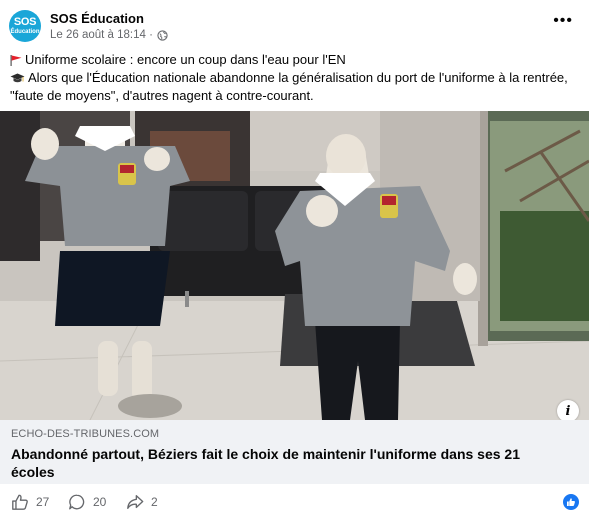 Image resolution: width=589 pixels, height=524 pixels. I want to click on post-timestamp: Le 26 août à 18:14 ·, so click(101, 35).